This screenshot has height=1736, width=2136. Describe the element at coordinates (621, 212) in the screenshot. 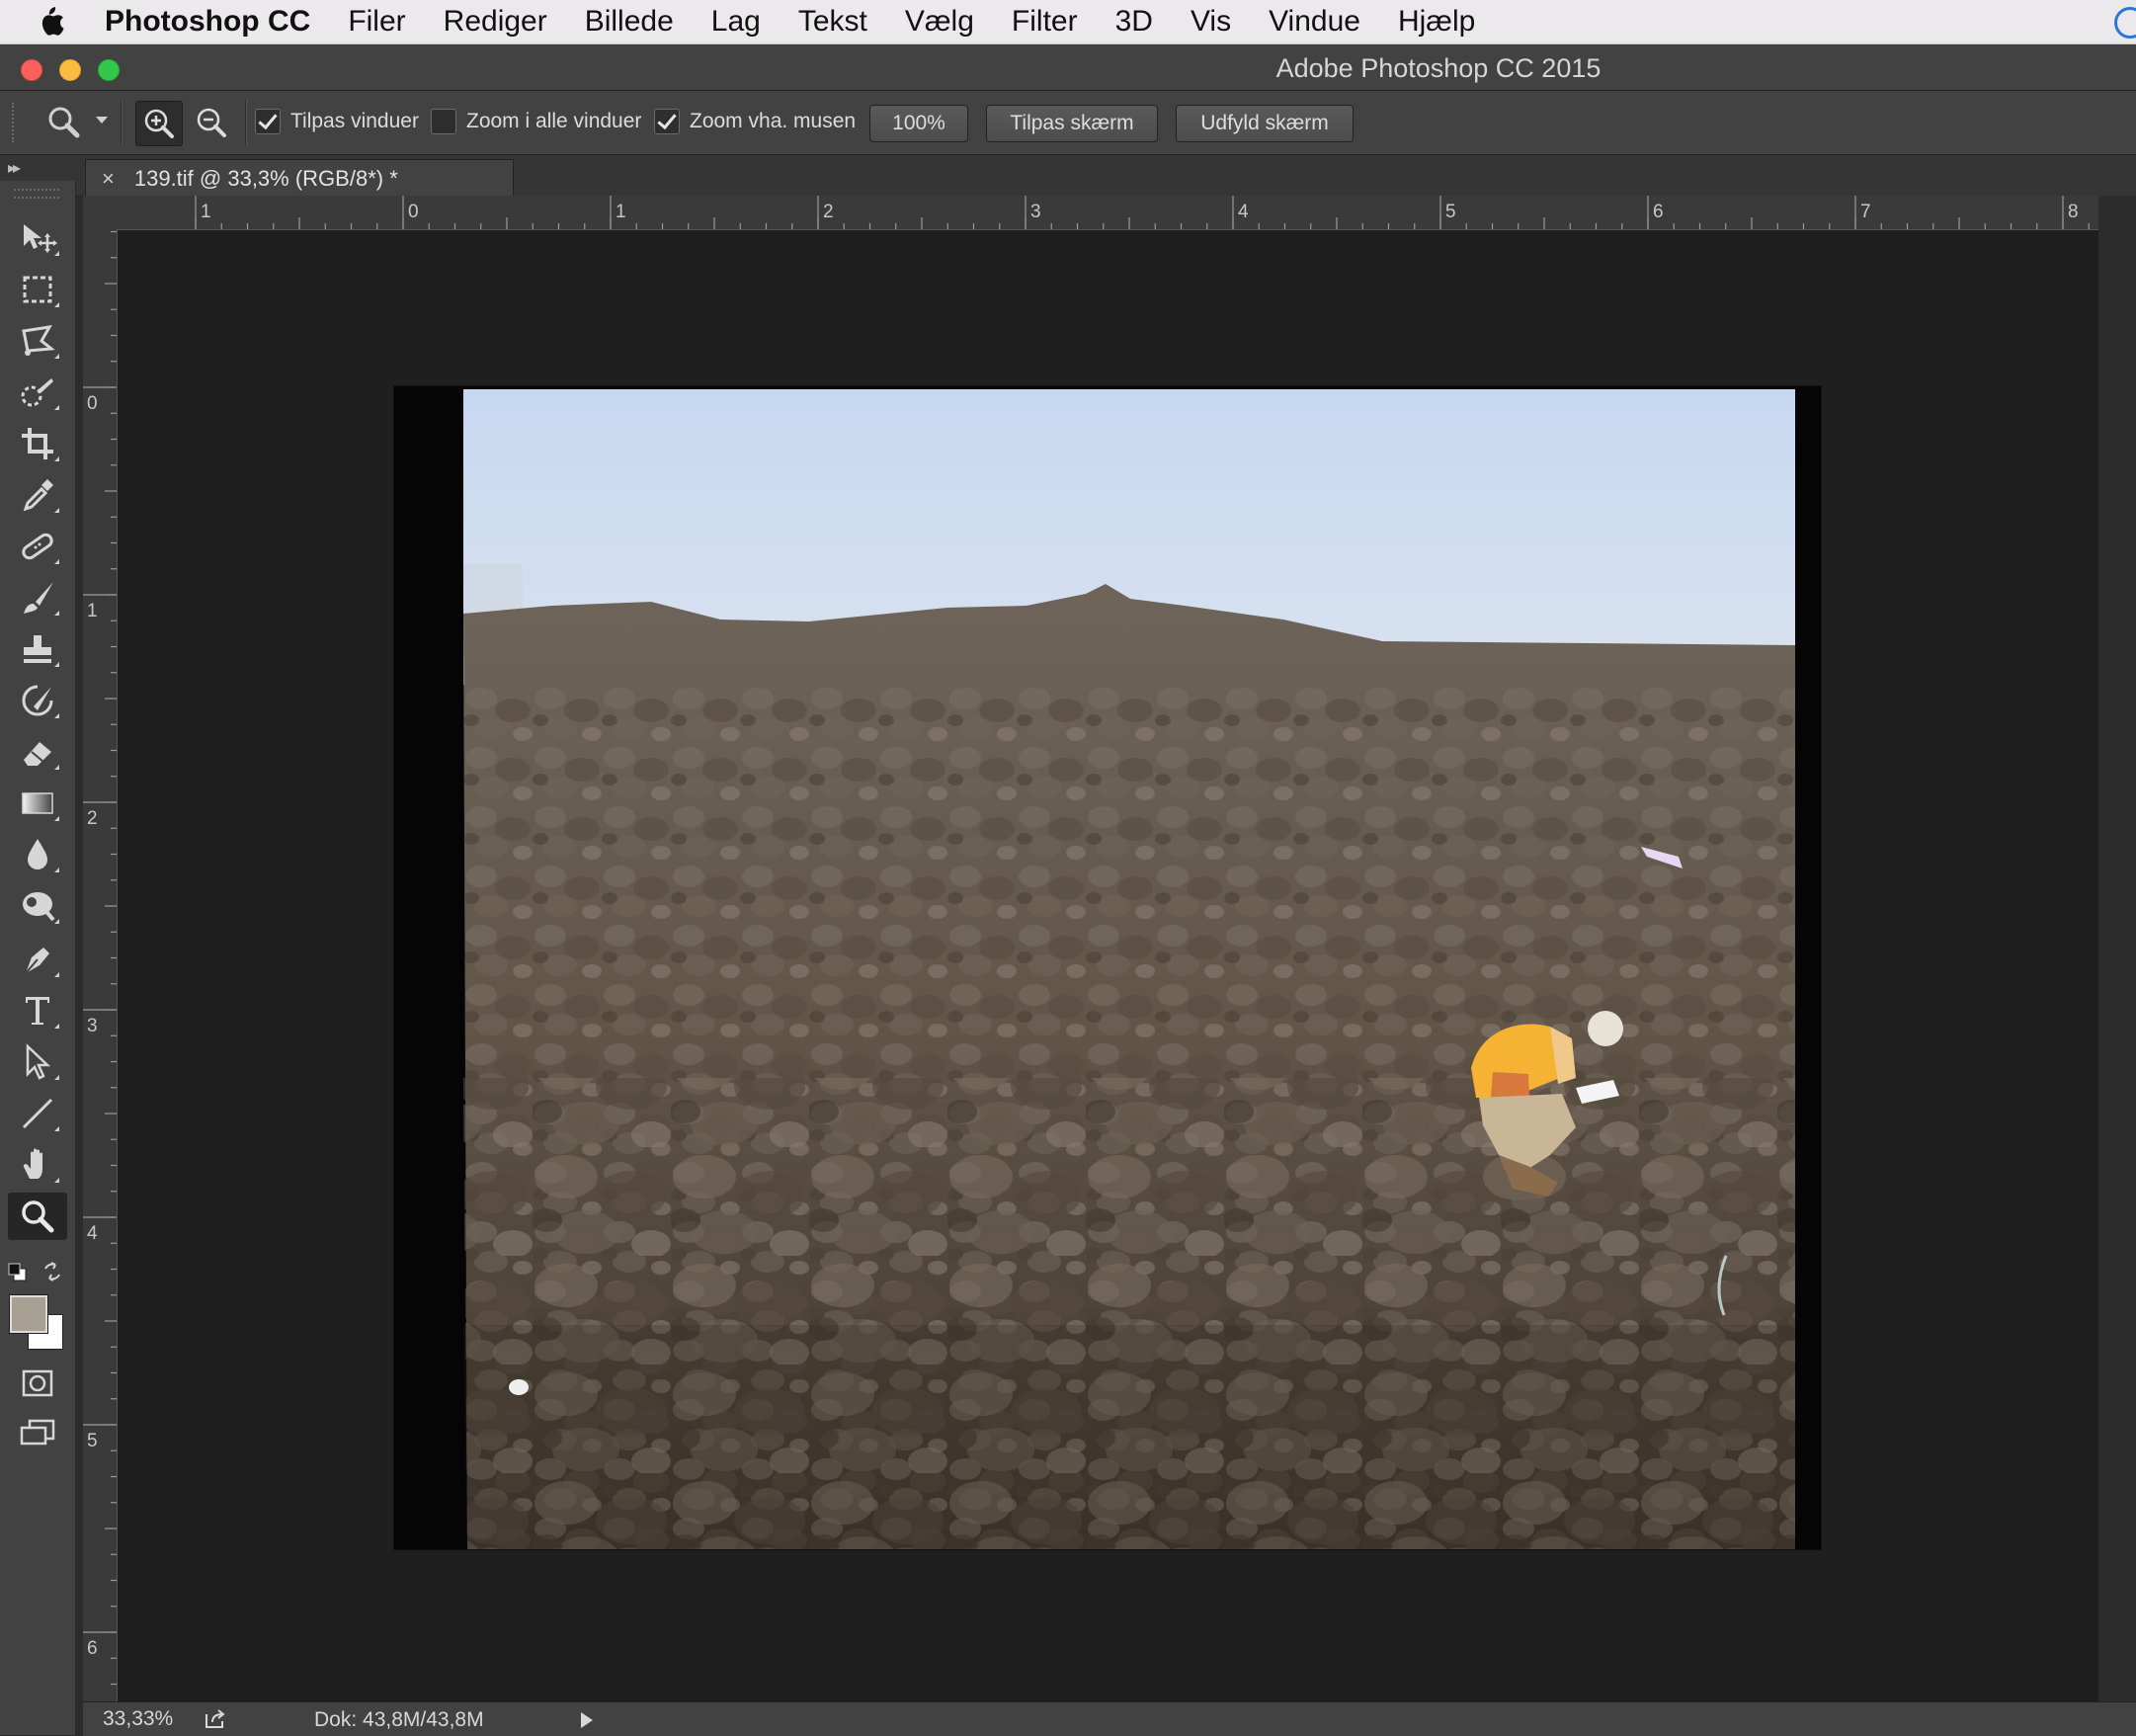

I see `ruler-label: 1` at that location.